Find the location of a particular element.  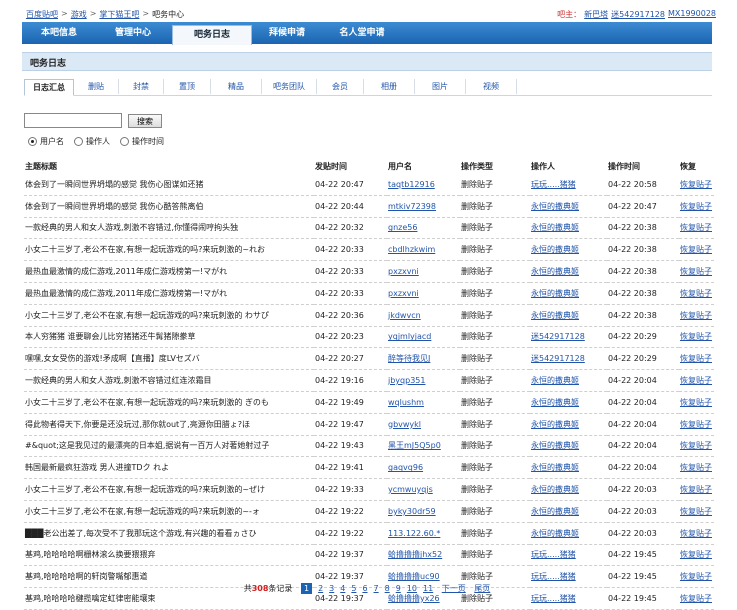

subtab-ban: 封禁 is located at coordinates (141, 86).